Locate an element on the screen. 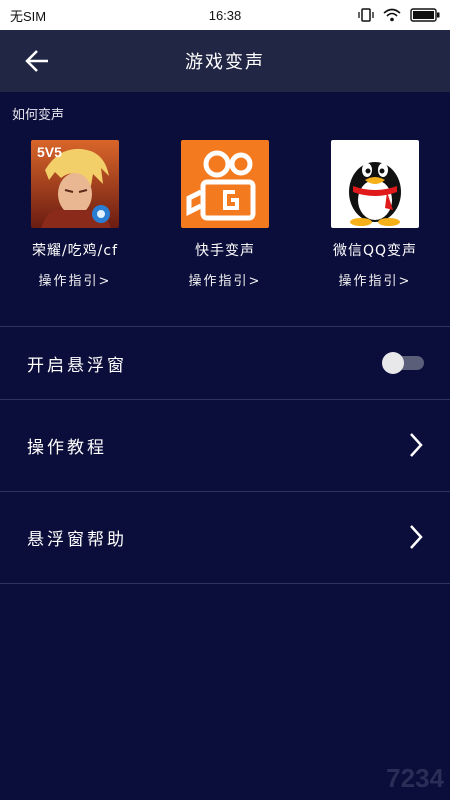  status-bar: 无SIM 16:38 is located at coordinates (225, 15).